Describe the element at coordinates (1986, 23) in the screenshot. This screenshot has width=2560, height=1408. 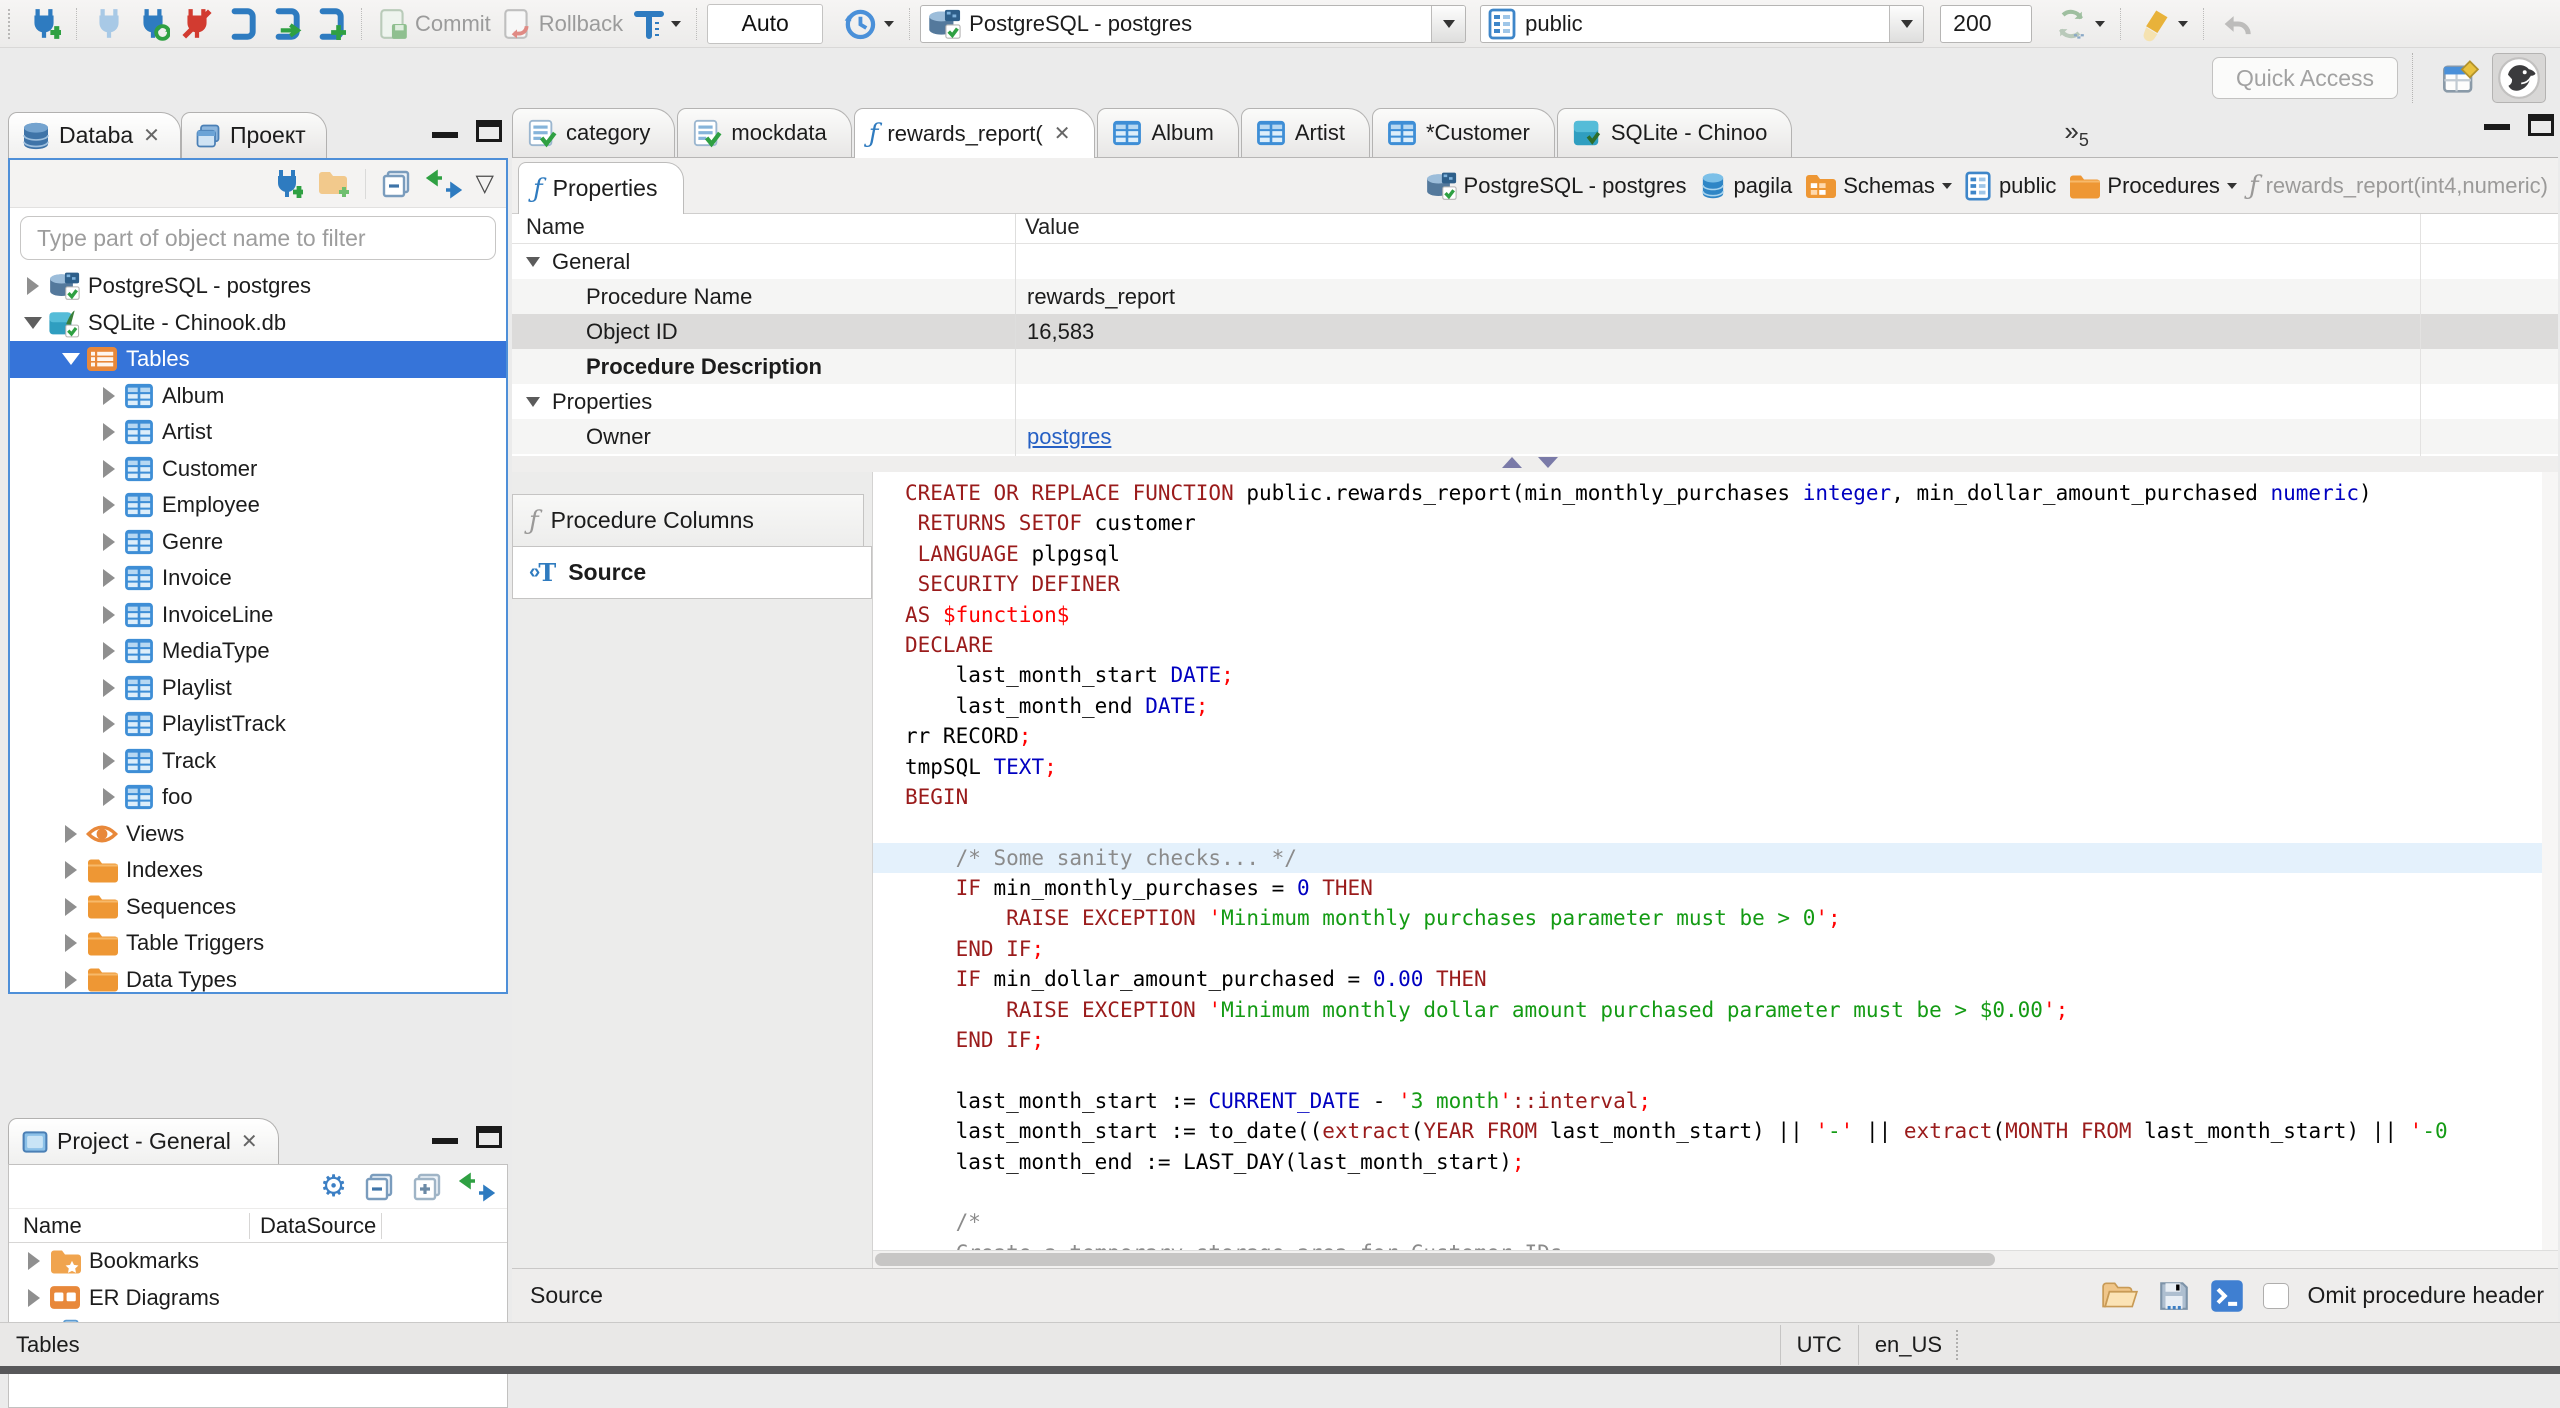
I see `fetch-size-input: 200` at that location.